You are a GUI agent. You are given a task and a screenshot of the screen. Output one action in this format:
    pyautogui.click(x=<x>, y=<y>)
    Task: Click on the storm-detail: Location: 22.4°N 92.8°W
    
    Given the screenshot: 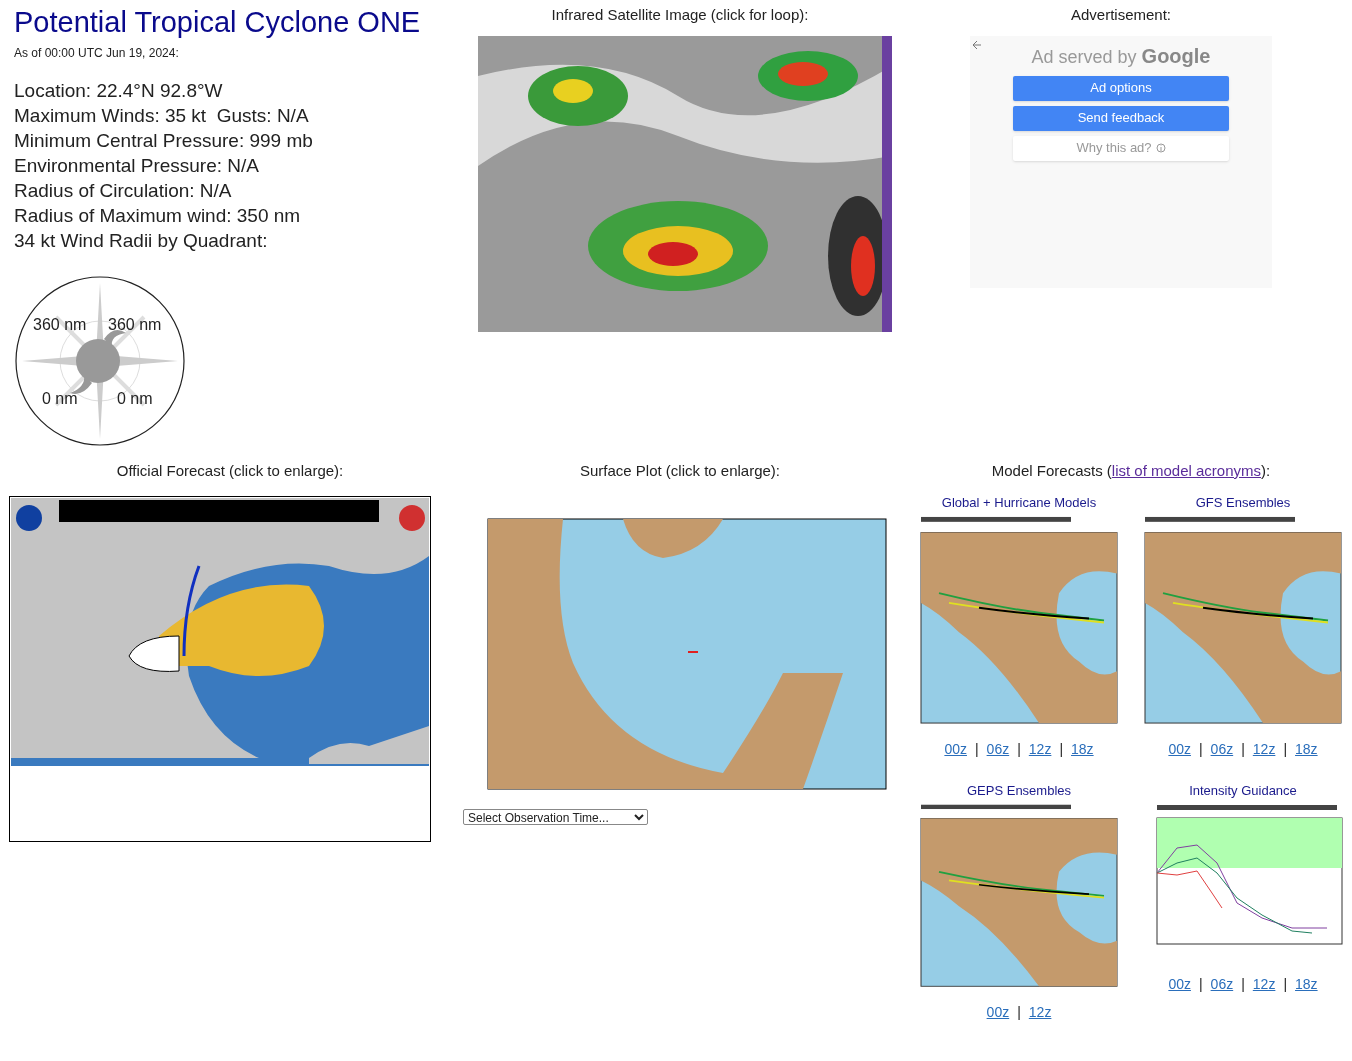 What is the action you would take?
    pyautogui.click(x=118, y=91)
    